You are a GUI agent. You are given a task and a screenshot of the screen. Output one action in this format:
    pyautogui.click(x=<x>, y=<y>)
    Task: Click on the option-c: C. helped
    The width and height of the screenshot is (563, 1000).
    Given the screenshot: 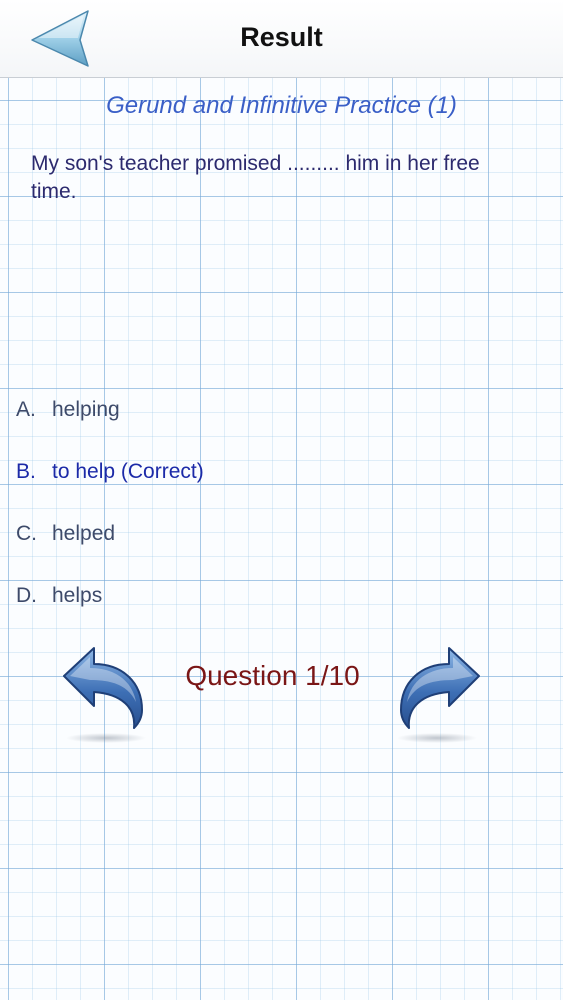 What is the action you would take?
    pyautogui.click(x=266, y=534)
    